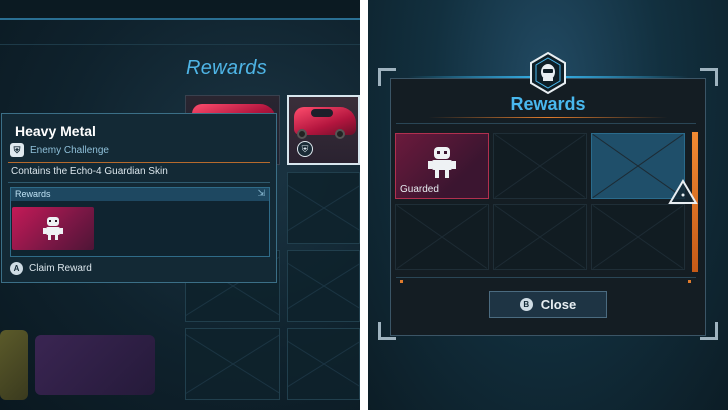 The width and height of the screenshot is (728, 410). What do you see at coordinates (558, 304) in the screenshot?
I see `close-label: Close` at bounding box center [558, 304].